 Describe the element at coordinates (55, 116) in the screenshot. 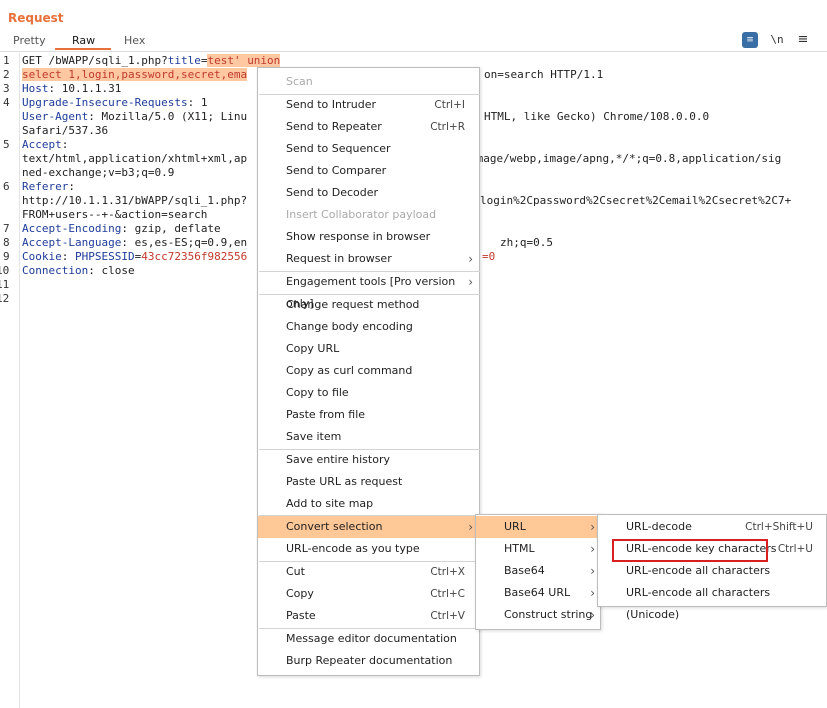

I see `header-name: User-Agent` at that location.